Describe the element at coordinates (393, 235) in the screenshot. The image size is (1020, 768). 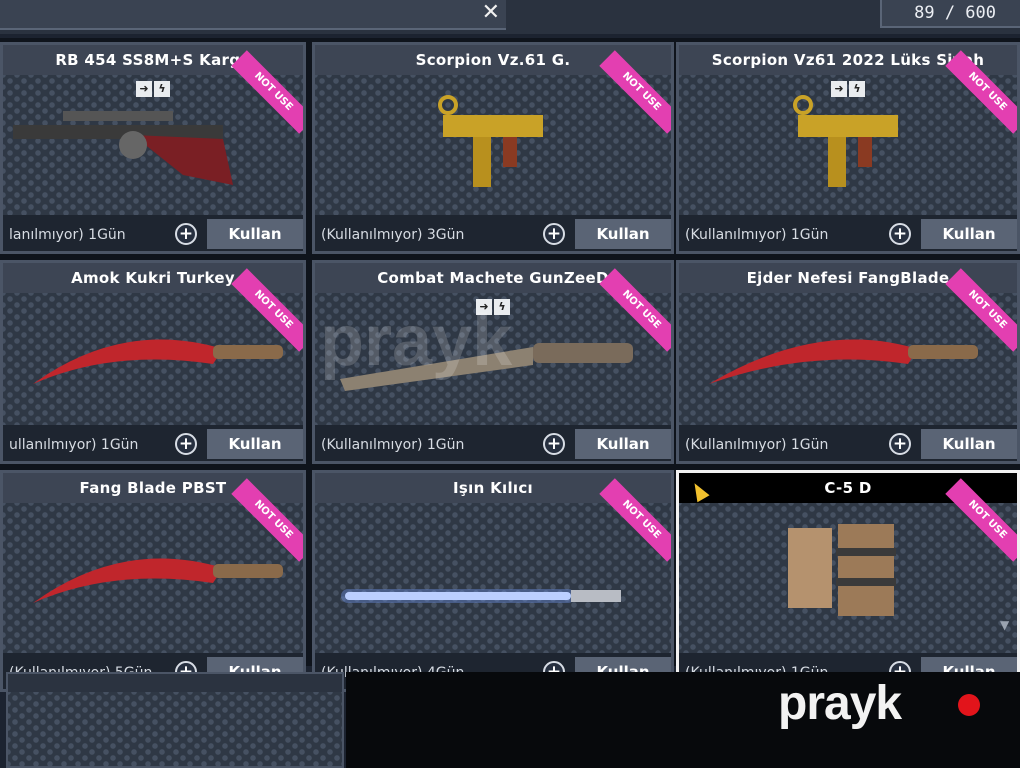
I see `item-status: (Kullanılmıyor) 3Gün` at that location.